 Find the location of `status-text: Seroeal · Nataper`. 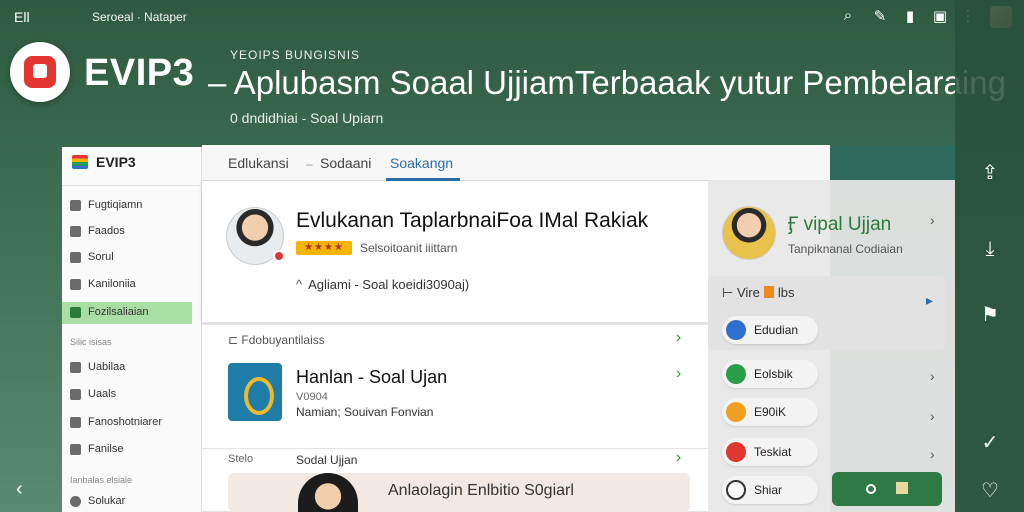

status-text: Seroeal · Nataper is located at coordinates (139, 17).